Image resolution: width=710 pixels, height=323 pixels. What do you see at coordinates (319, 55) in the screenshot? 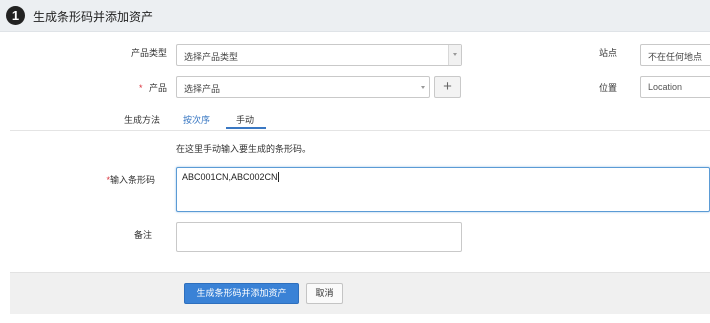
I see `product-type-select: 选择产品类型` at bounding box center [319, 55].